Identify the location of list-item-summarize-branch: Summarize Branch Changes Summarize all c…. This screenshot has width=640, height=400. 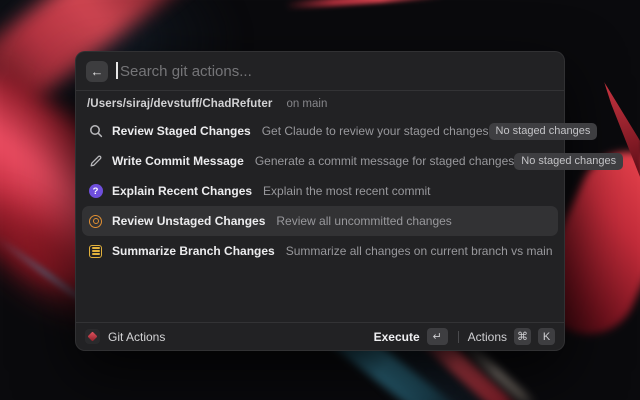
(320, 251).